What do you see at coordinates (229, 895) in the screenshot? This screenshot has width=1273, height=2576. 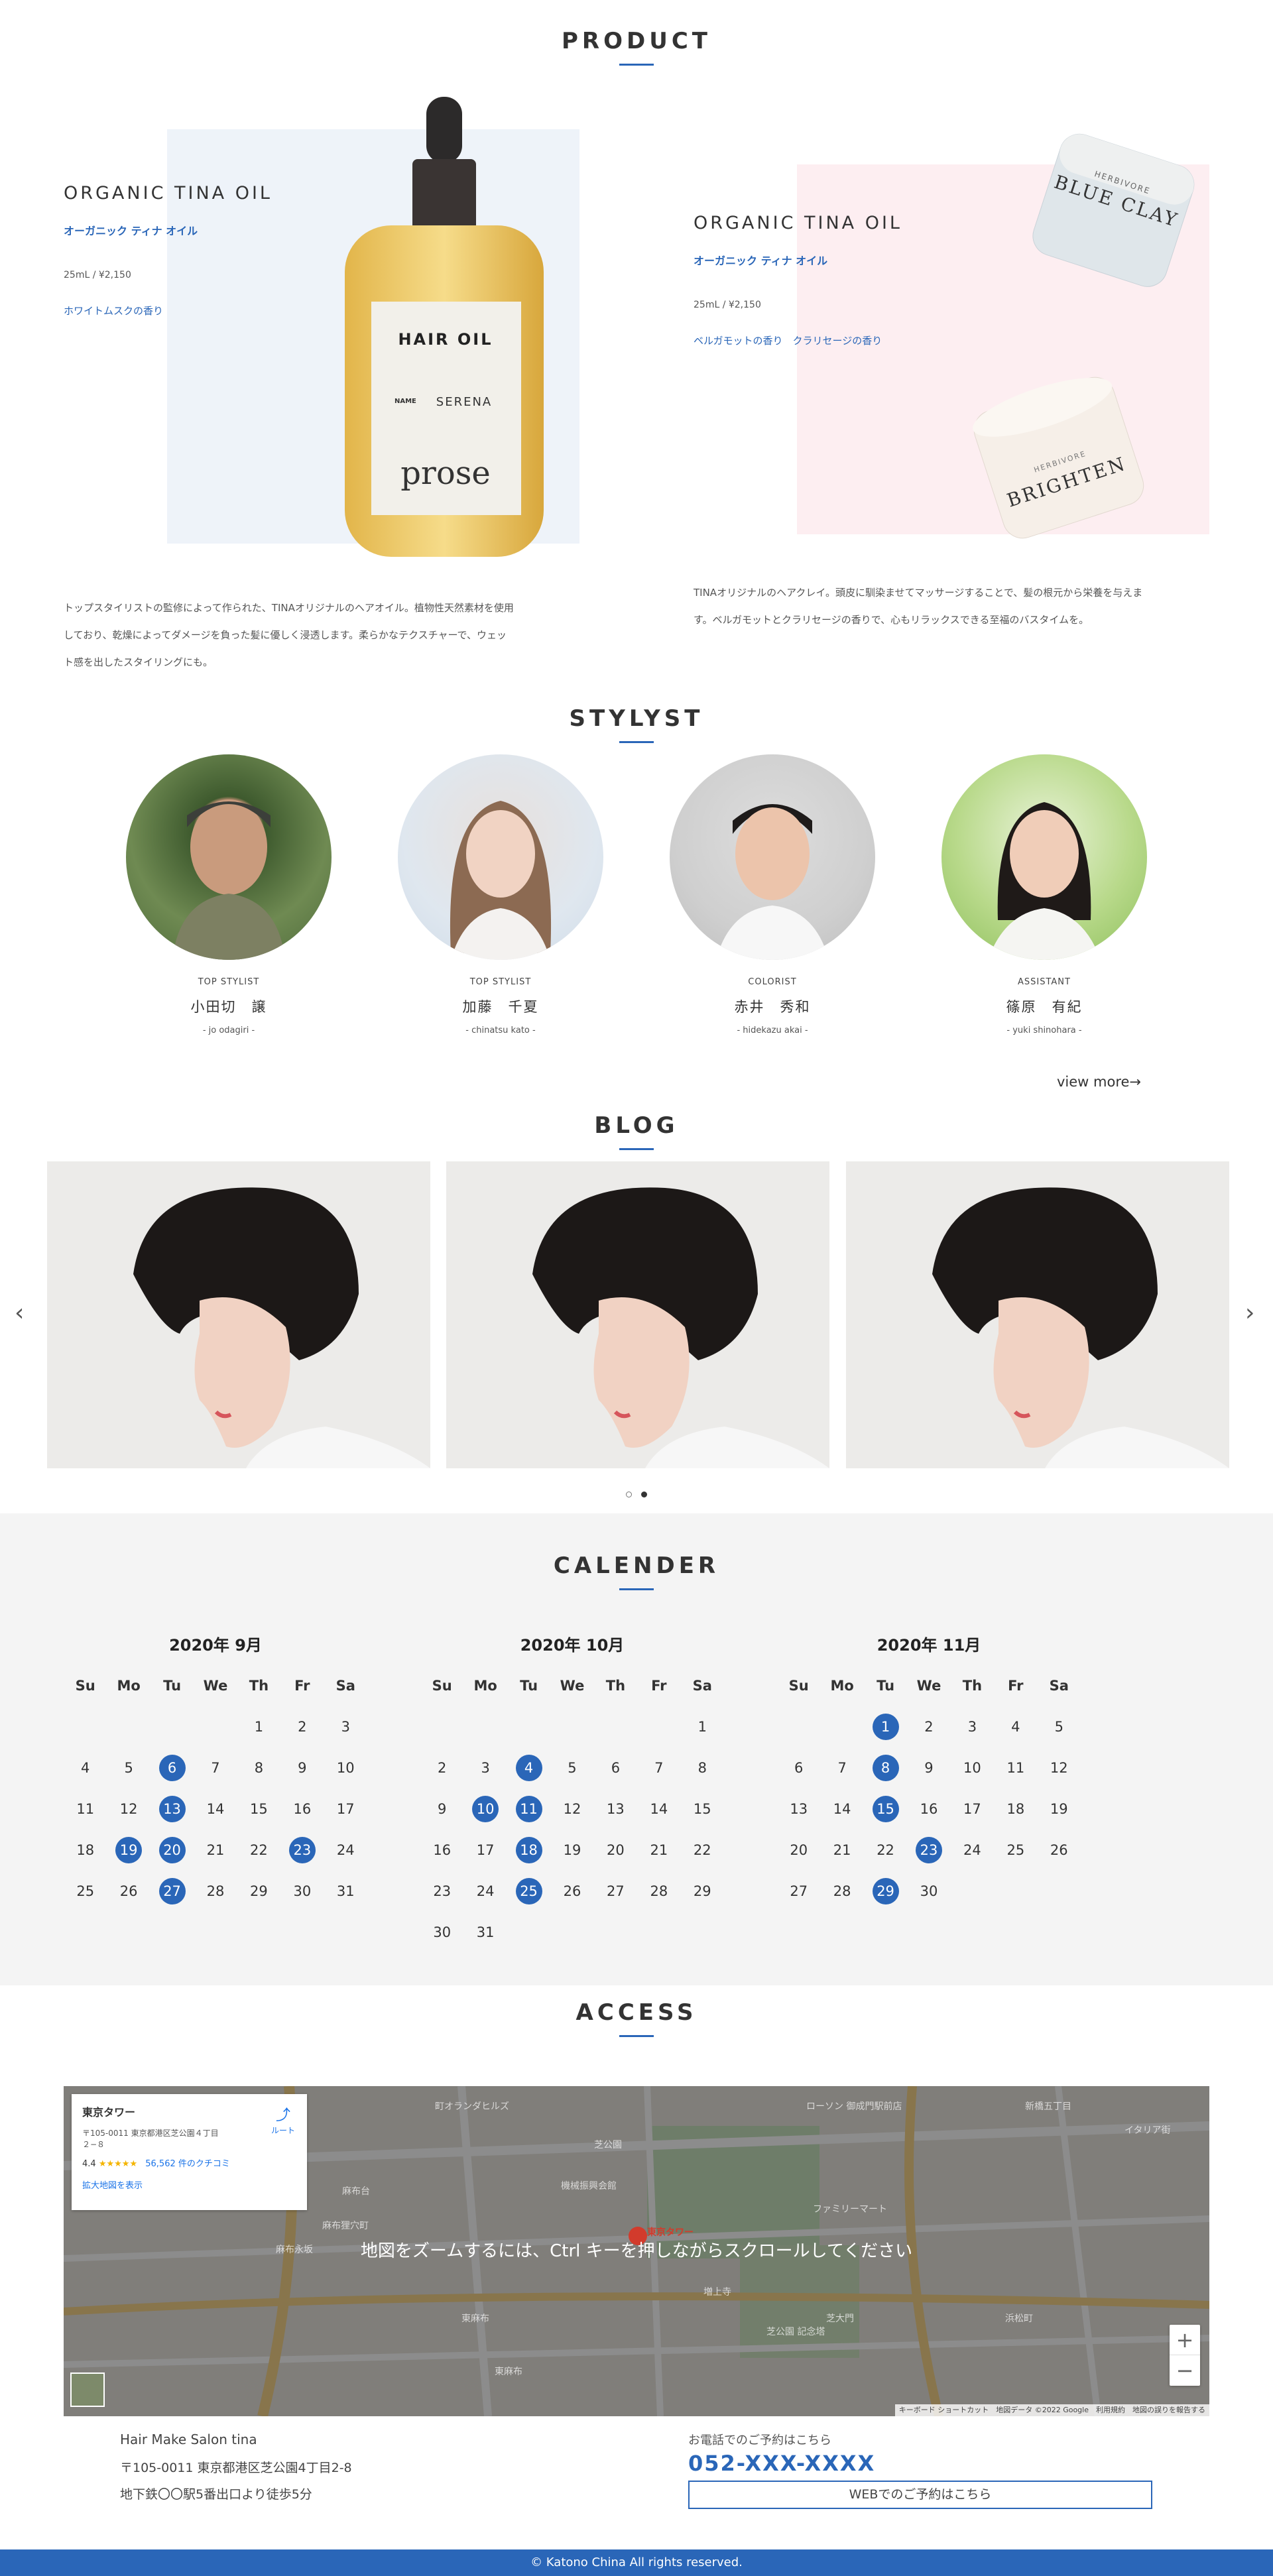 I see `stylist-card: TOP STYLIST 小田切 譲 - jo odagiri -` at bounding box center [229, 895].